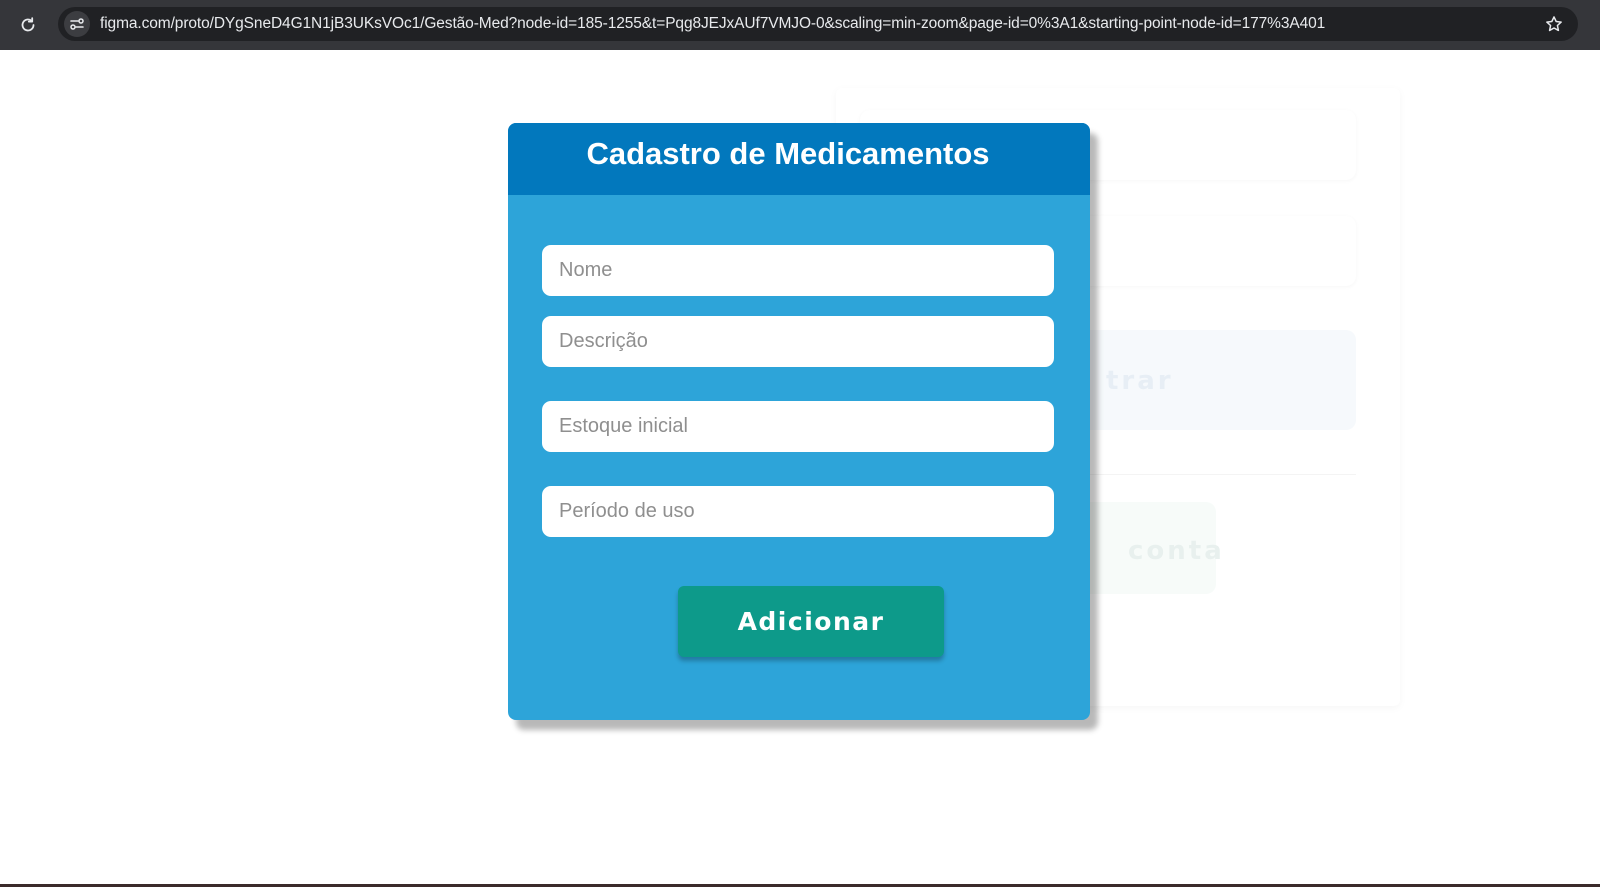  I want to click on description-input, so click(798, 341).